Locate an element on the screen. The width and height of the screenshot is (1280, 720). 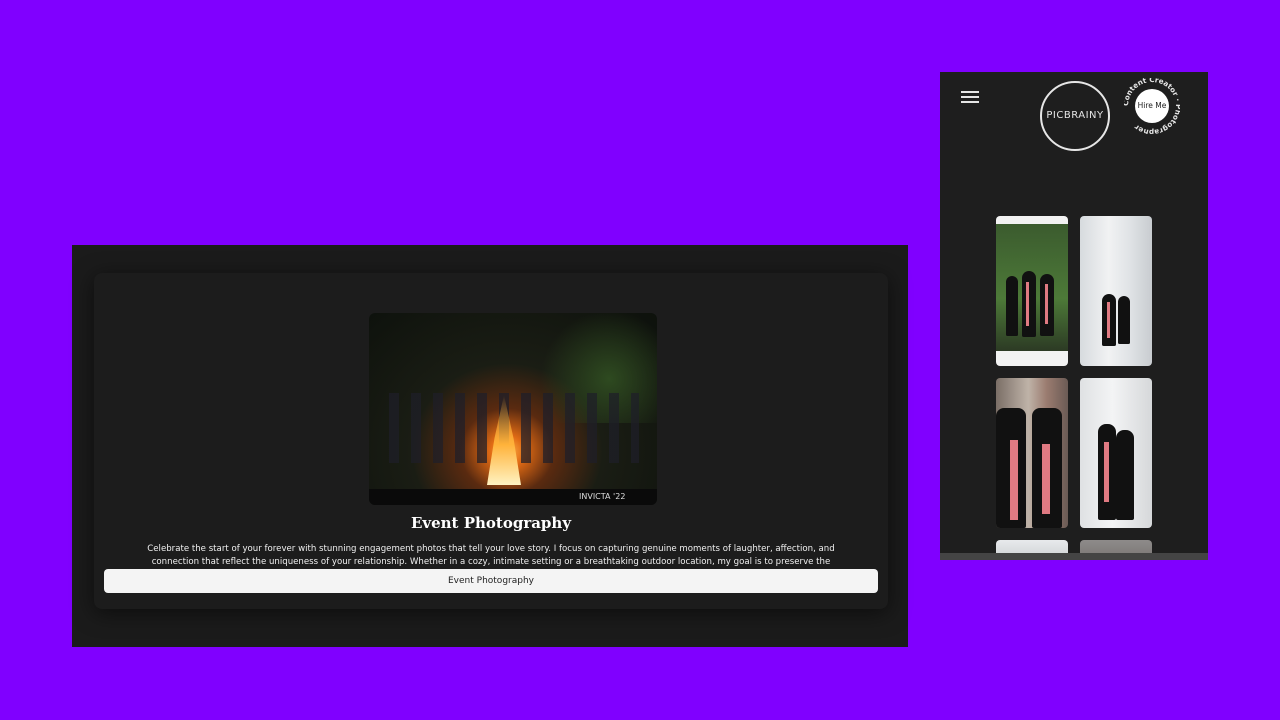
site-logo: PICBRAINY is located at coordinates (1075, 116).